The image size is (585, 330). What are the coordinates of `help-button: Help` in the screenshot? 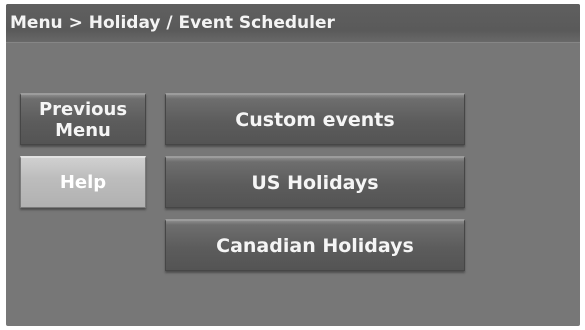 It's located at (83, 182).